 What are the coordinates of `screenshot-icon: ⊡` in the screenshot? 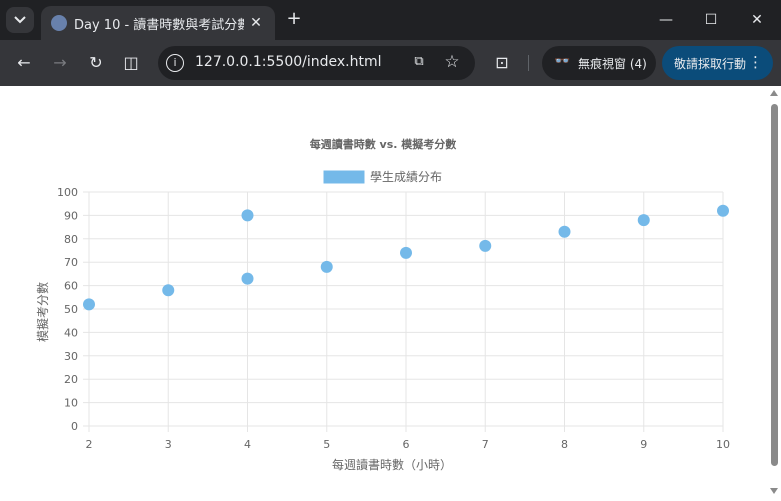 It's located at (502, 63).